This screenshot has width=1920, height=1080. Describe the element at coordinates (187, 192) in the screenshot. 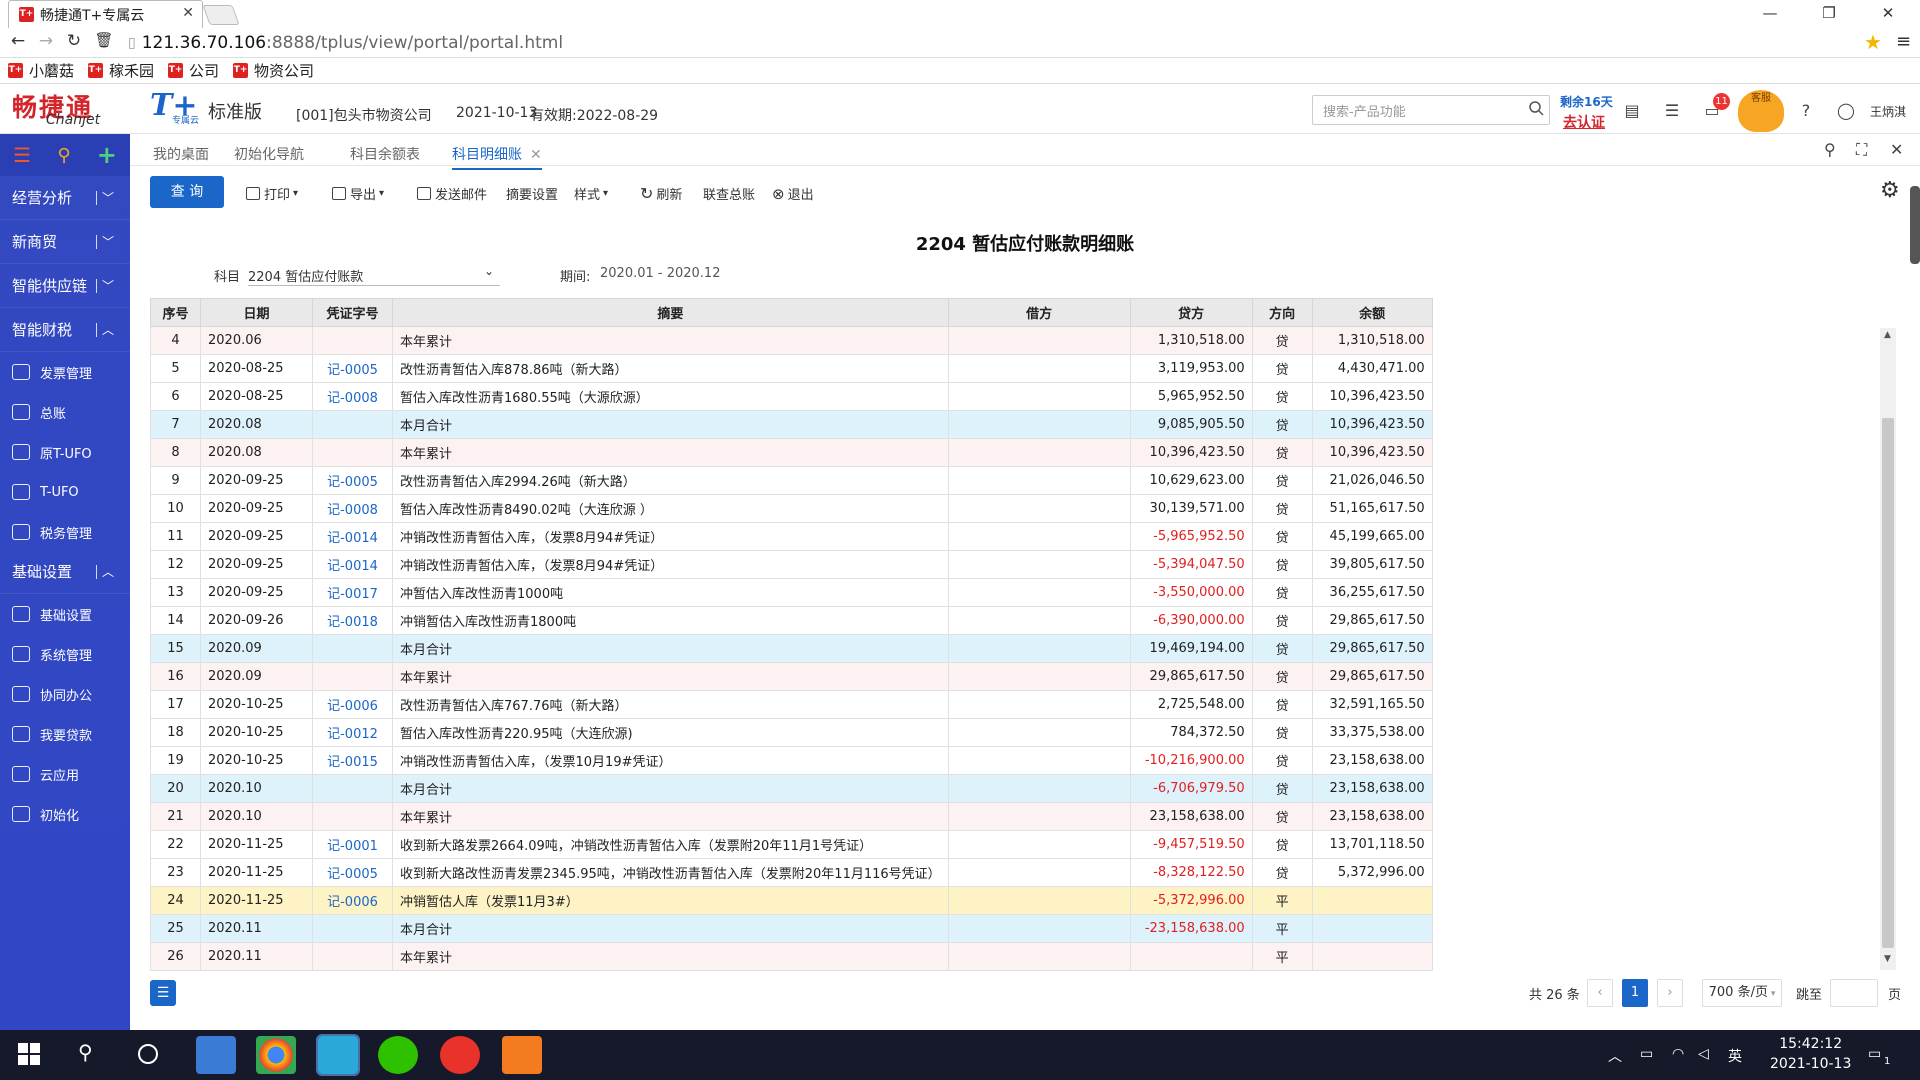

I see `query-button: 查 询` at that location.